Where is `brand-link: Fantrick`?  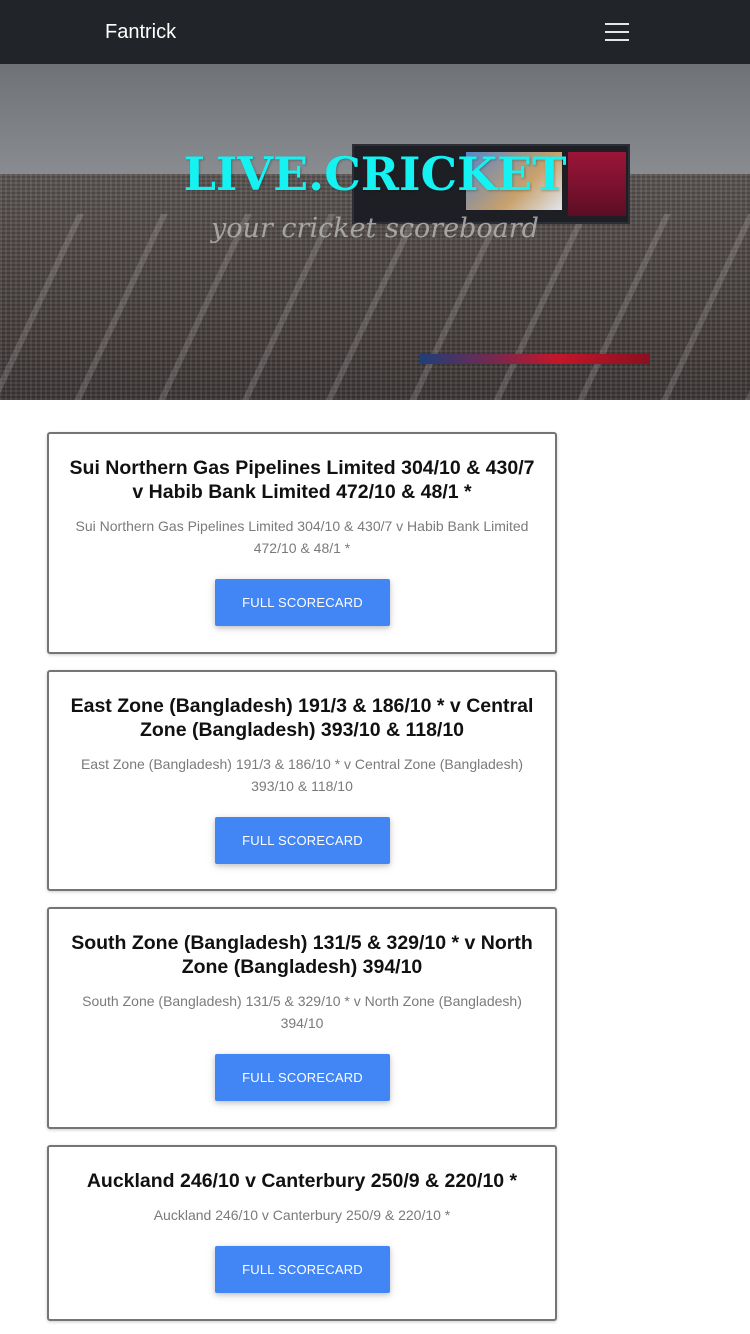 brand-link: Fantrick is located at coordinates (140, 32).